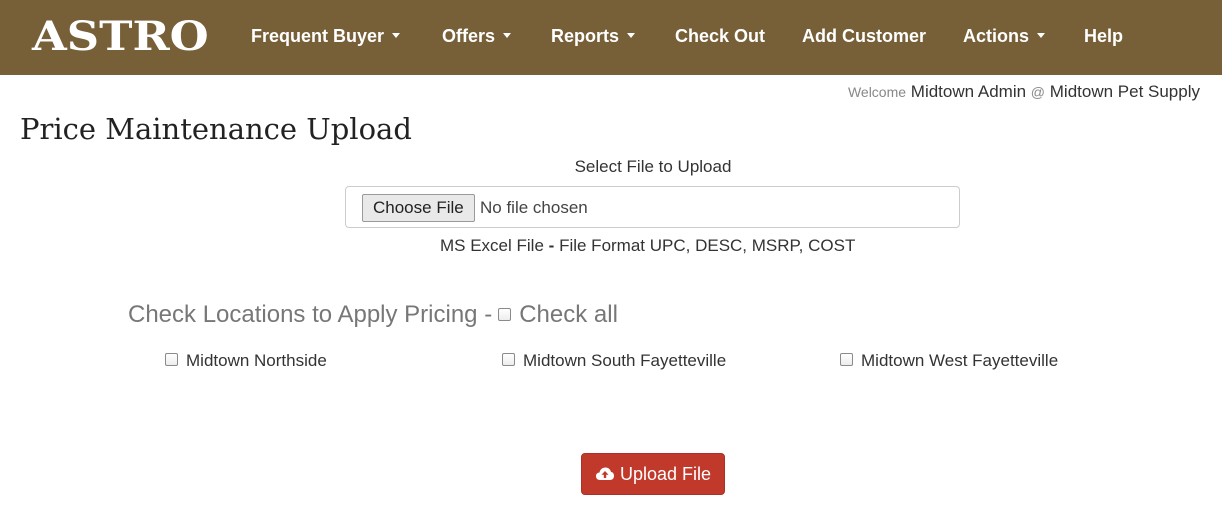  Describe the element at coordinates (968, 91) in the screenshot. I see `user-name: Midtown Admin` at that location.